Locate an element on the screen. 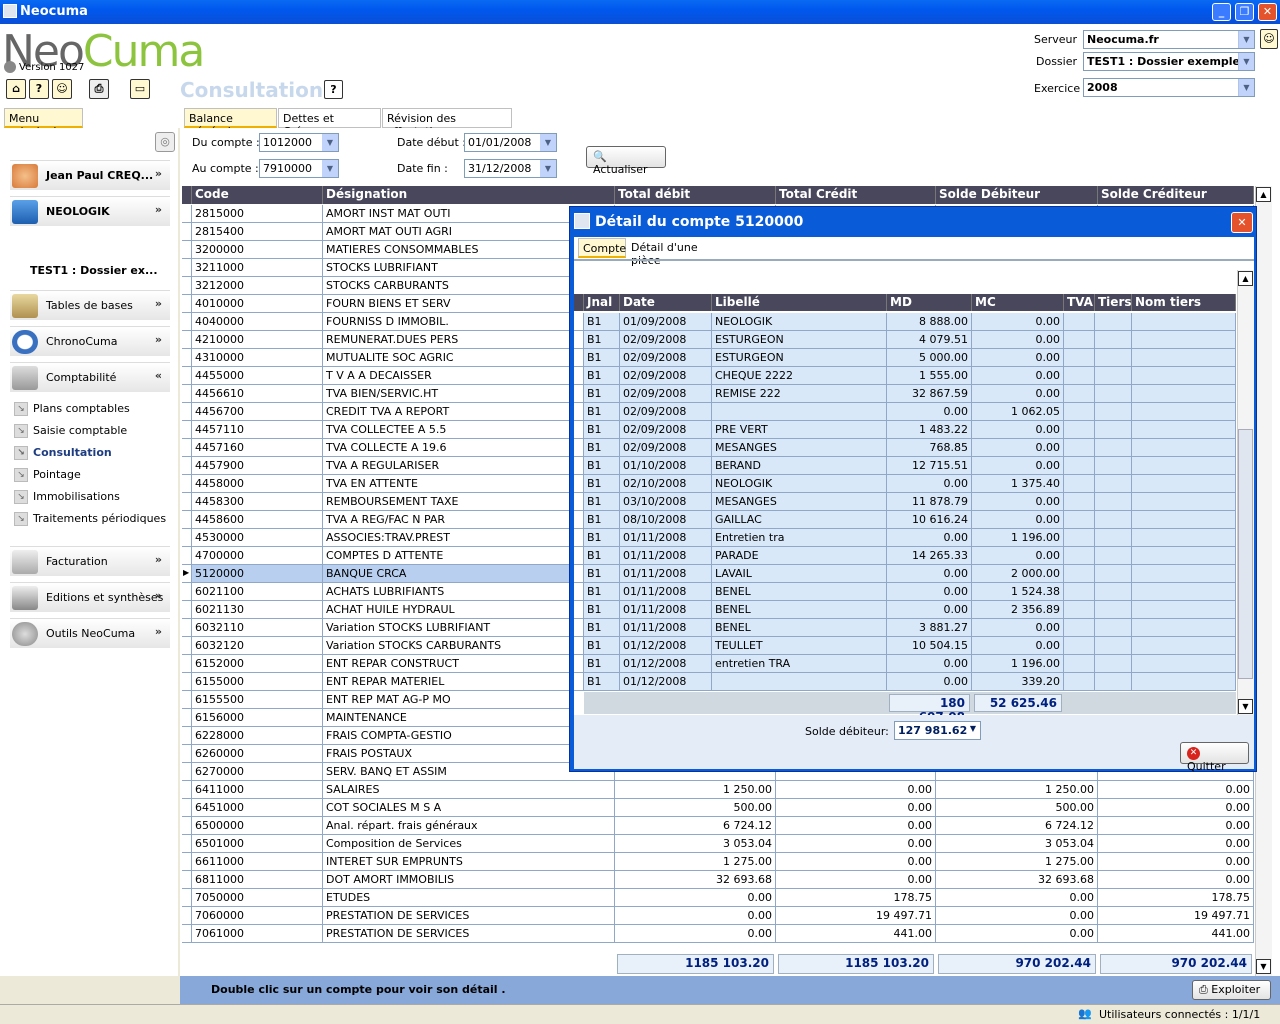 This screenshot has height=1024, width=1280. quitter-button: ✕ Quitter is located at coordinates (1214, 757).